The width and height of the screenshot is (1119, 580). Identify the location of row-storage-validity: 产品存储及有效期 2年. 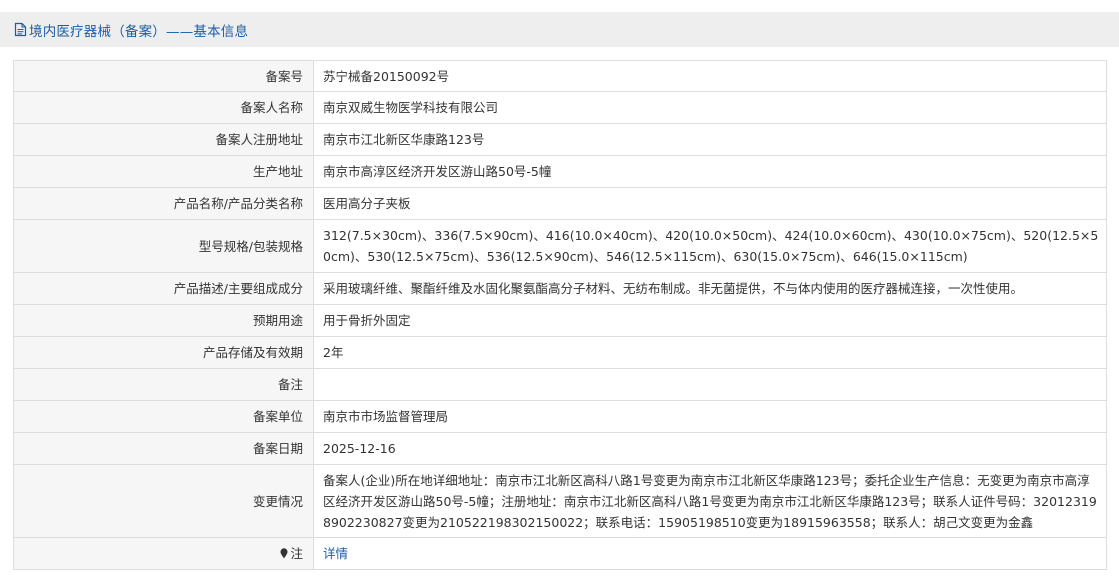
(560, 352).